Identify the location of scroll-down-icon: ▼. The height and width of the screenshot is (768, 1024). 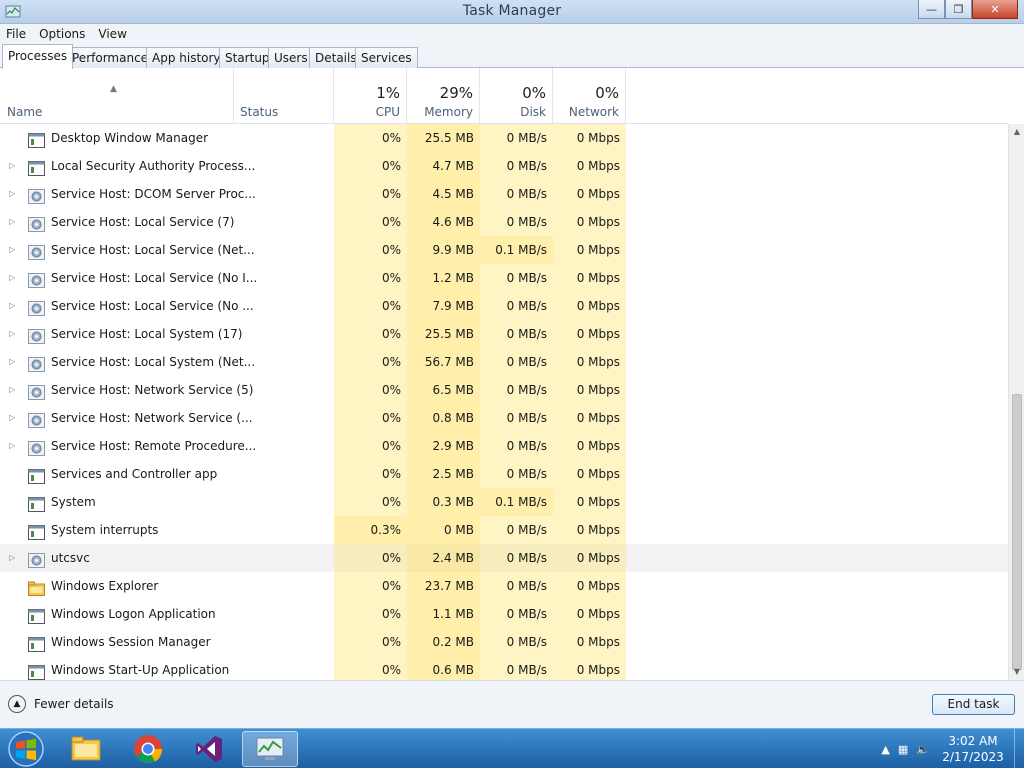
(1016, 672).